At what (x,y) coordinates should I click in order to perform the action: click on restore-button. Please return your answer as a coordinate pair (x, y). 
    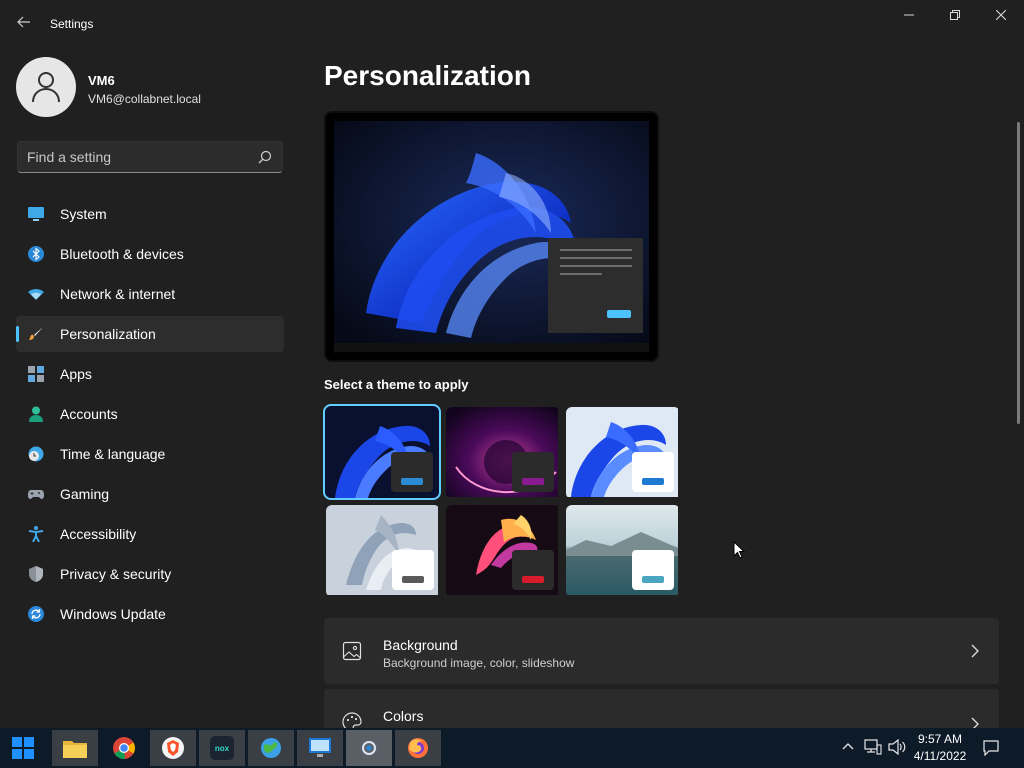
    Looking at the image, I should click on (955, 16).